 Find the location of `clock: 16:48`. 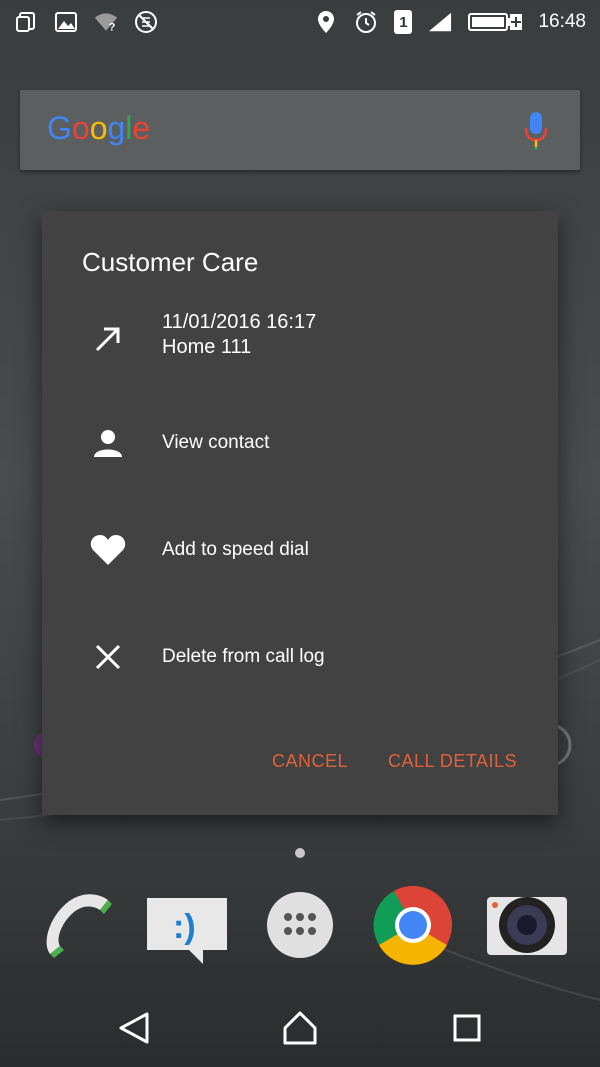

clock: 16:48 is located at coordinates (562, 21).